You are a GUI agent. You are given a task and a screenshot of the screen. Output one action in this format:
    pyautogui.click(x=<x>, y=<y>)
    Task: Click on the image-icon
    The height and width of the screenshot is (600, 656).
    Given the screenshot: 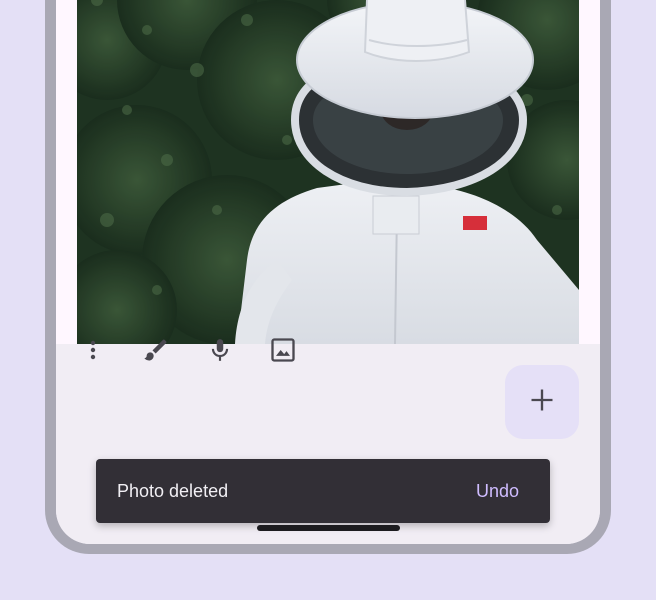 What is the action you would take?
    pyautogui.click(x=283, y=352)
    